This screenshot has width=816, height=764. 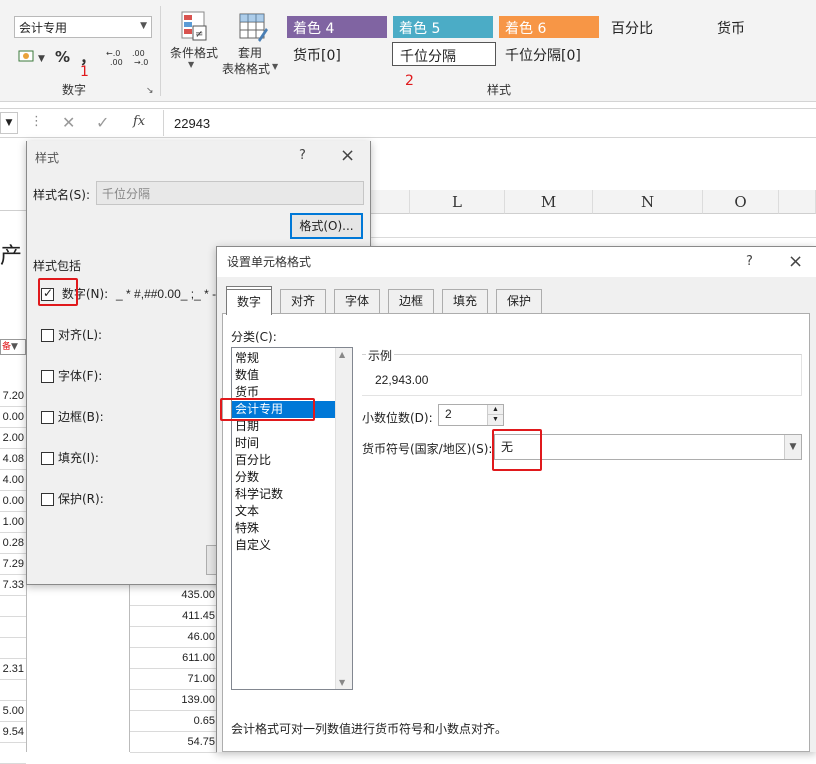 I want to click on style-accent5: 着色 5, so click(x=443, y=27).